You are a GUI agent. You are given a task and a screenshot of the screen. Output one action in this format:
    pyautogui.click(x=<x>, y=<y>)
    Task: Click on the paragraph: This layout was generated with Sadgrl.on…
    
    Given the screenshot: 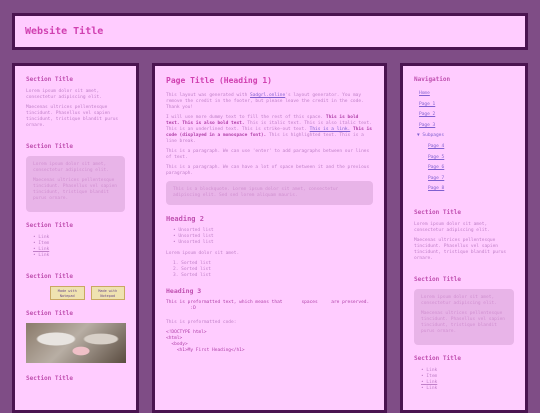 What is the action you would take?
    pyautogui.click(x=265, y=101)
    